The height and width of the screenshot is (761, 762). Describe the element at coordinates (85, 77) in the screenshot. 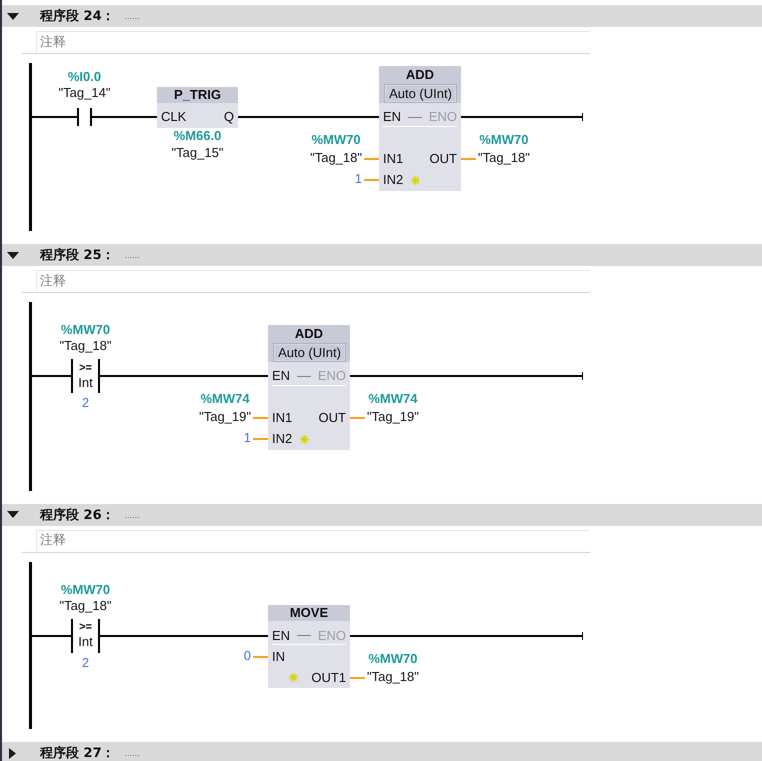

I see `operand-address: %I0.0` at that location.